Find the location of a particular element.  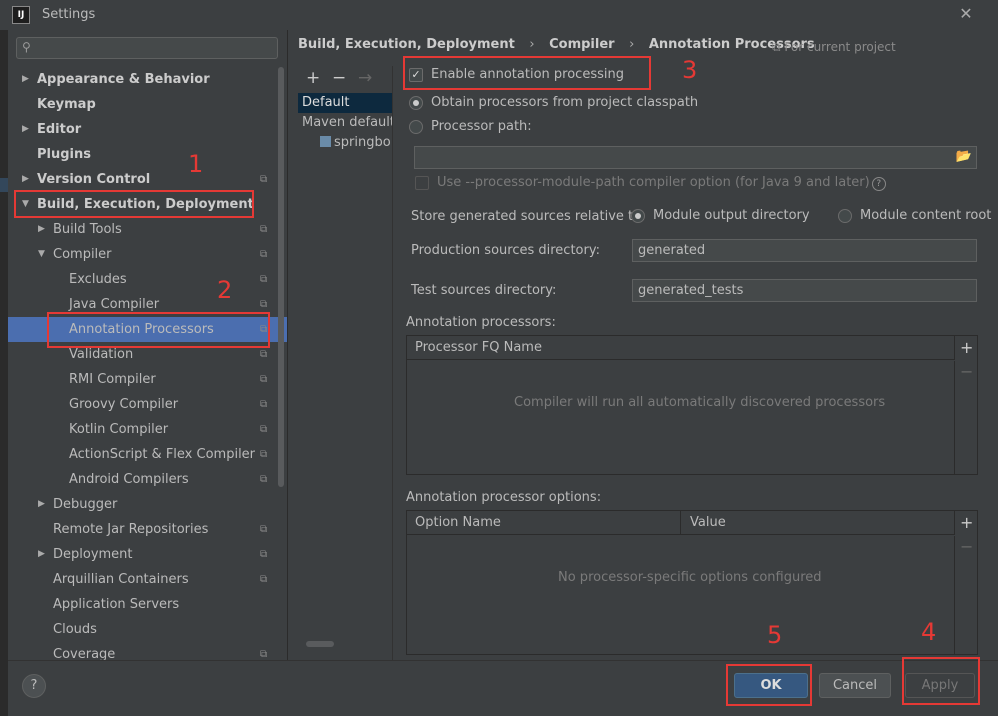

search-icon: ⚲ is located at coordinates (26, 47).